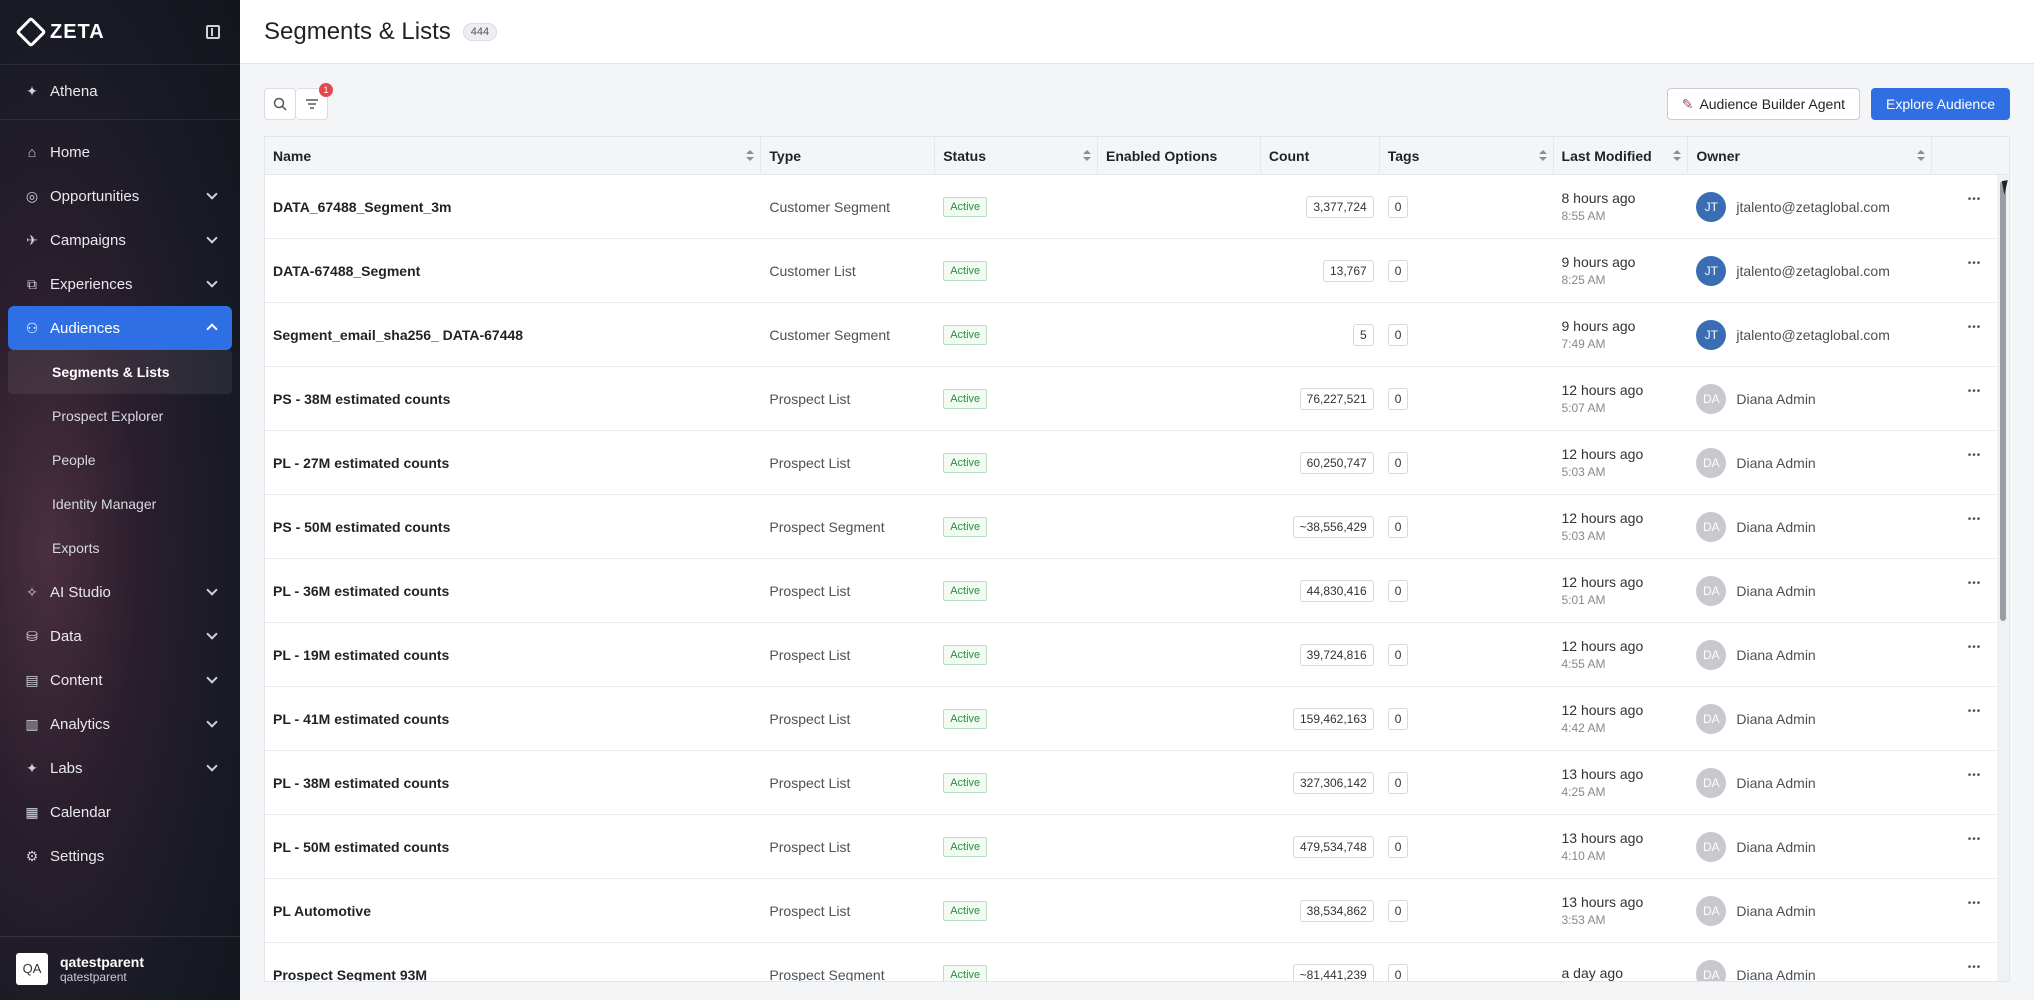 This screenshot has width=2034, height=1000. What do you see at coordinates (120, 724) in the screenshot?
I see `sidebar-item-analytics: ▥ Analytics` at bounding box center [120, 724].